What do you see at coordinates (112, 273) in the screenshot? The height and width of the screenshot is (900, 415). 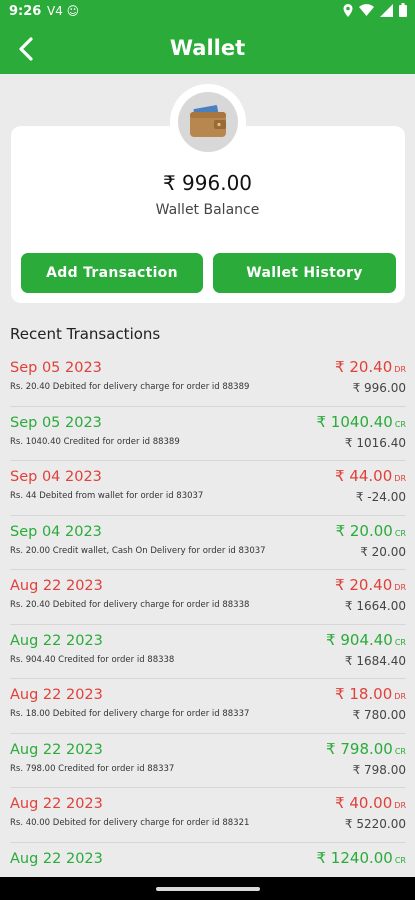 I see `add-transaction-button: Add Transaction` at bounding box center [112, 273].